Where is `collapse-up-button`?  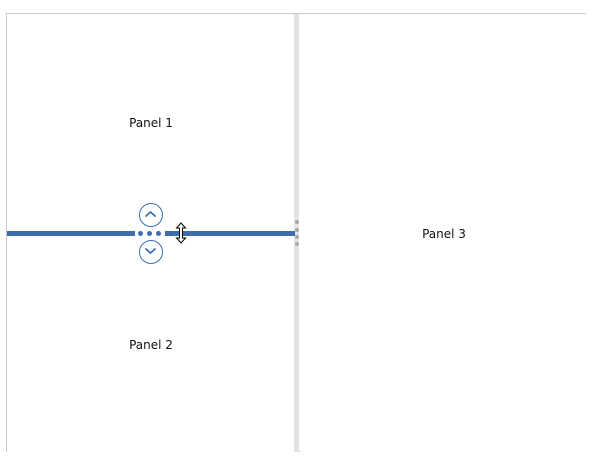 collapse-up-button is located at coordinates (151, 215).